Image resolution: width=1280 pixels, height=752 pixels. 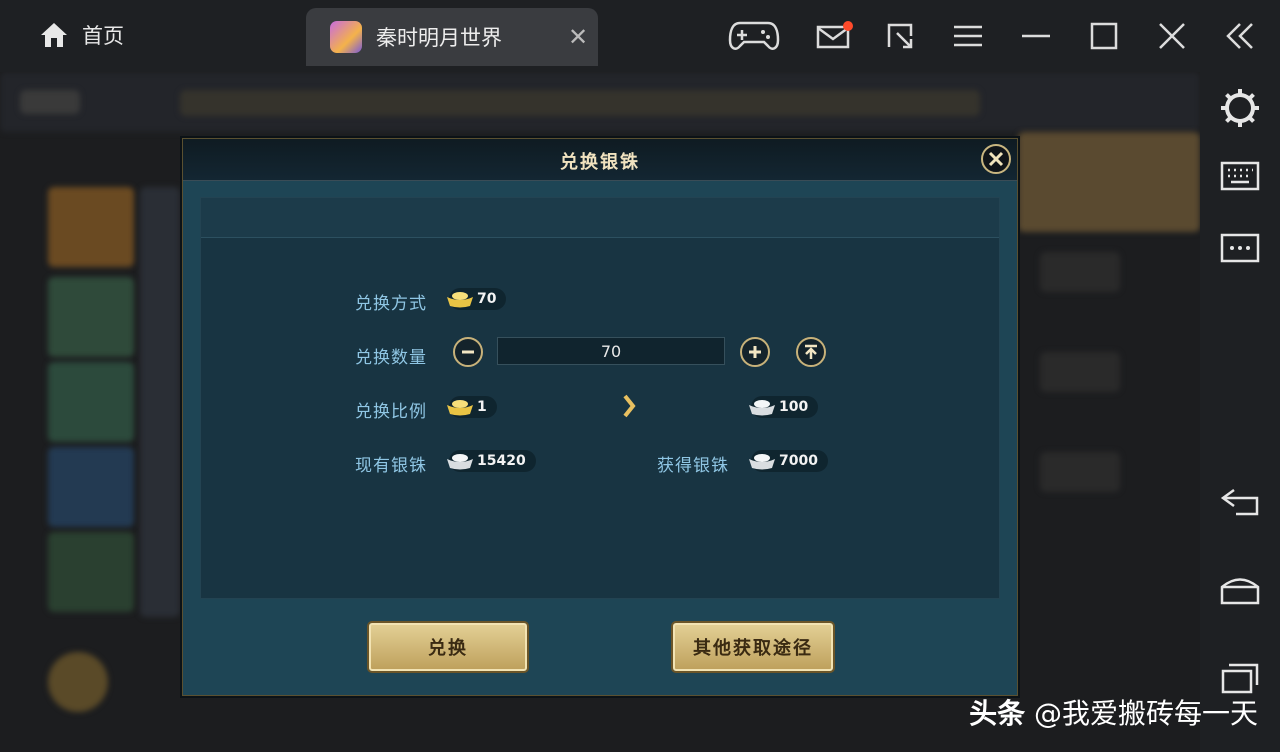 I want to click on gamepad-icon, so click(x=754, y=35).